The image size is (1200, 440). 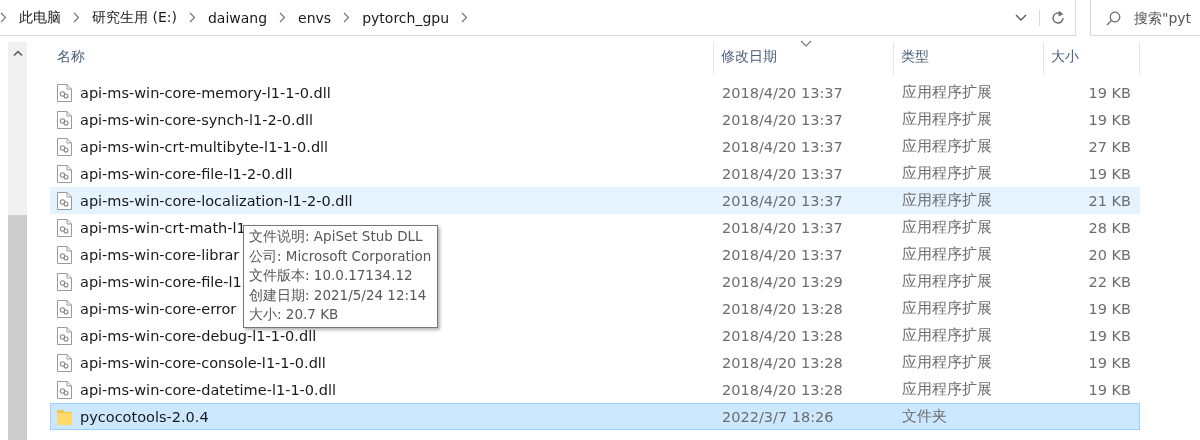 I want to click on modified-date: 2022/3/7 18:26, so click(x=778, y=416).